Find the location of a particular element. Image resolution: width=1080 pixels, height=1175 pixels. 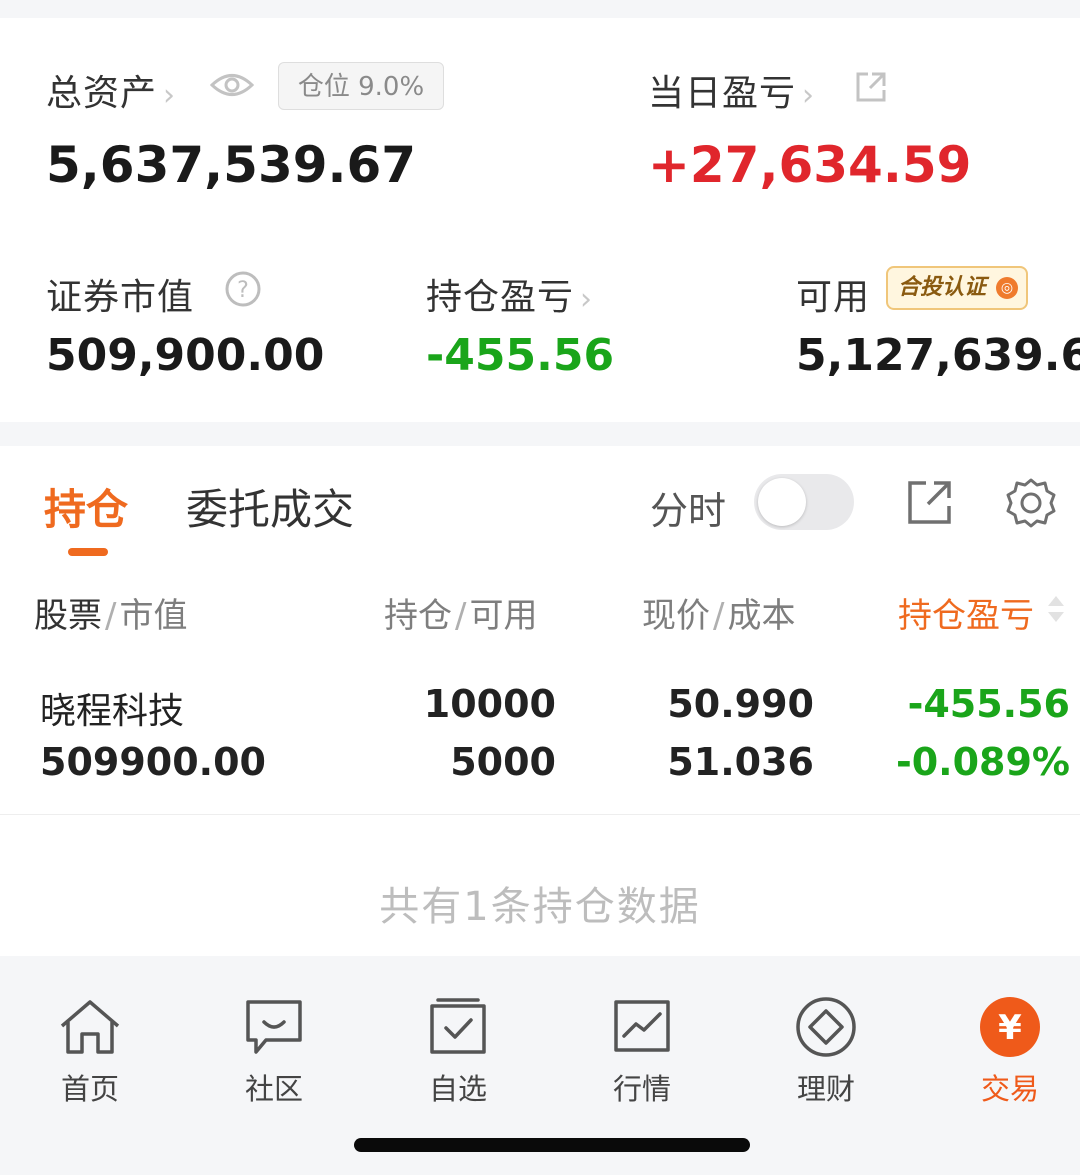

nav-item-home: 首页 is located at coordinates (90, 1052).